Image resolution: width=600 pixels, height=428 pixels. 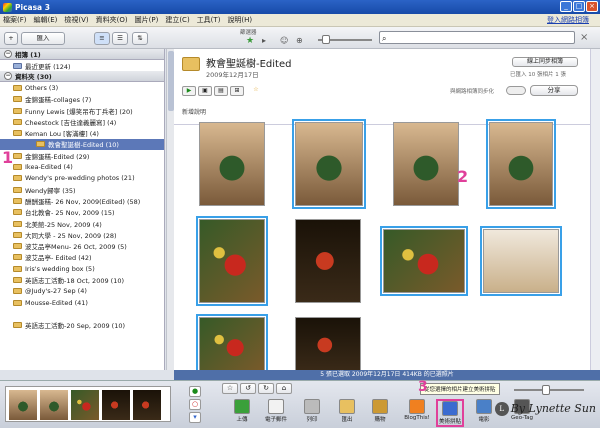 What do you see at coordinates (17, 65) in the screenshot?
I see `album-icon` at bounding box center [17, 65].